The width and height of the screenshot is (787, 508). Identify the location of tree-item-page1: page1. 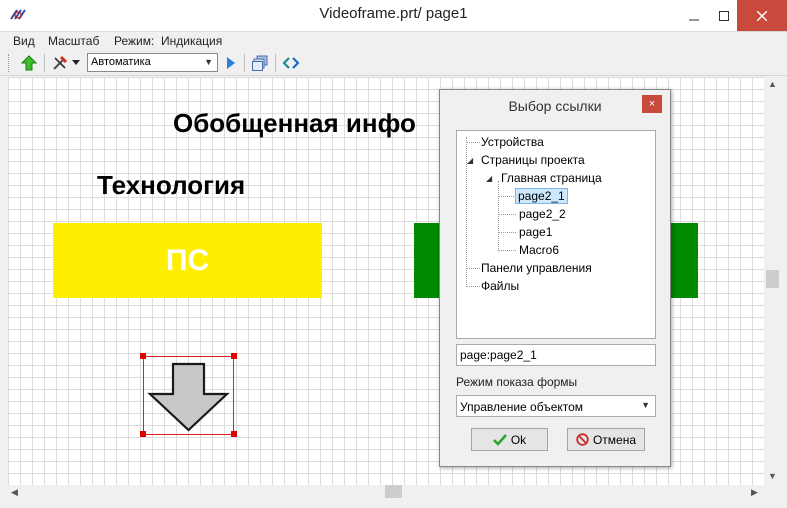
(535, 232).